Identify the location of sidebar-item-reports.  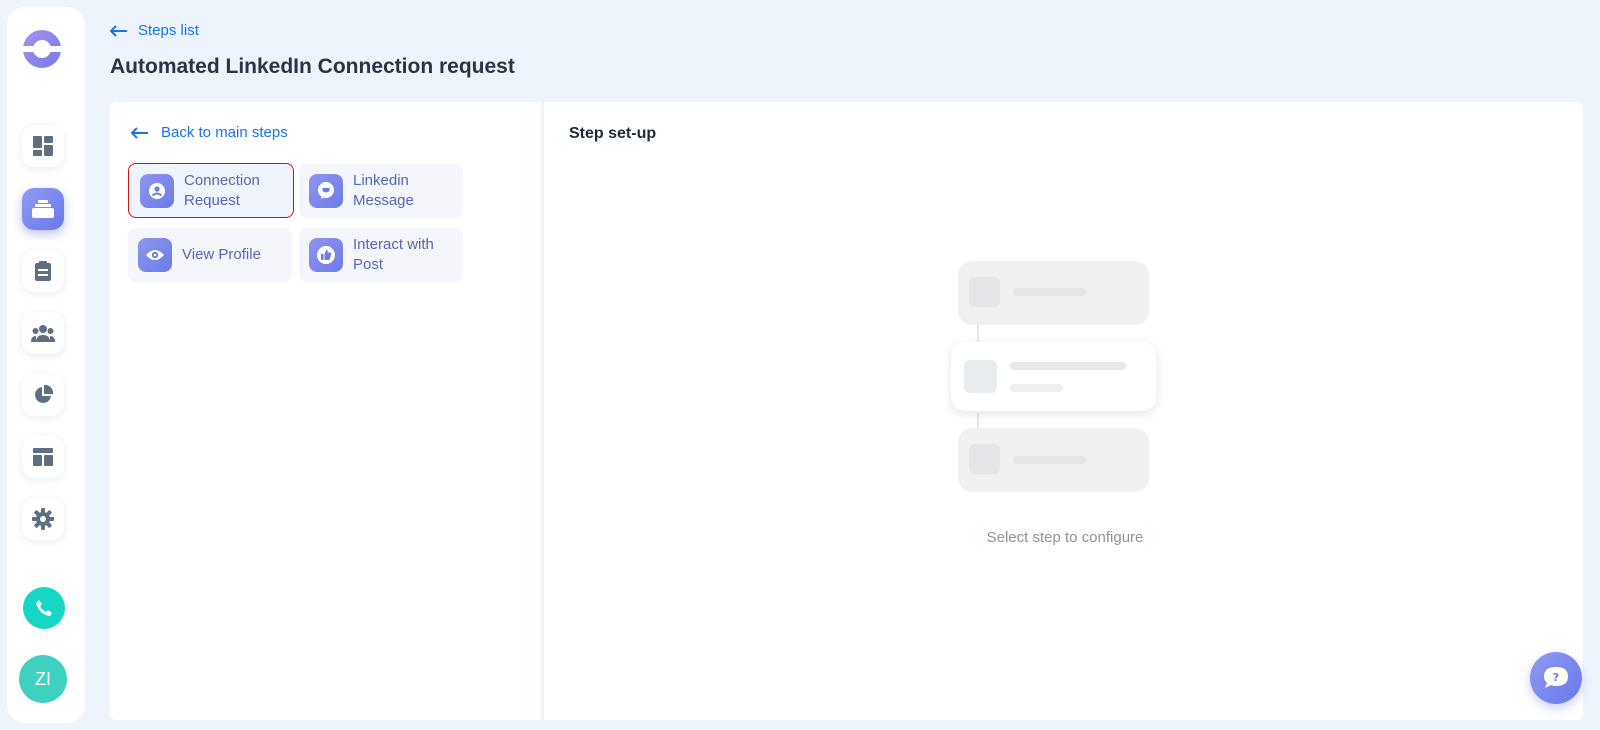
(43, 395).